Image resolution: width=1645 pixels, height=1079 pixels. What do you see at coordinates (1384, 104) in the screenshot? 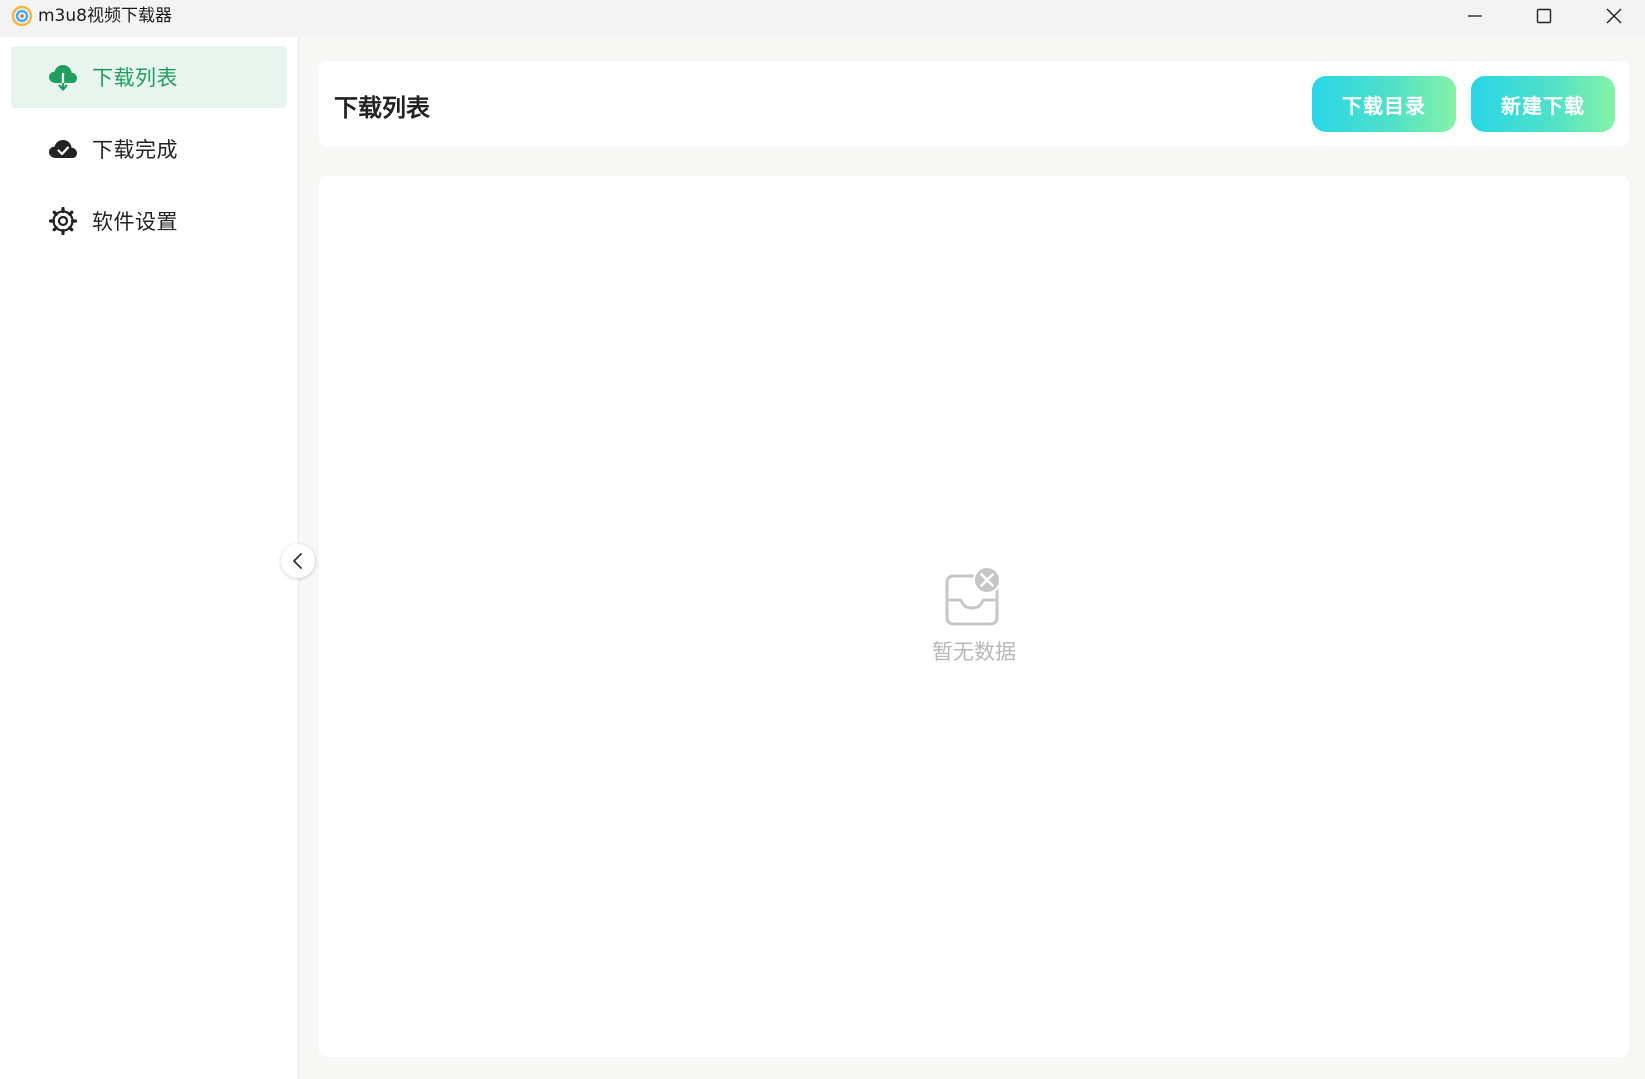
I see `open-download-dir-button: 下载目录` at bounding box center [1384, 104].